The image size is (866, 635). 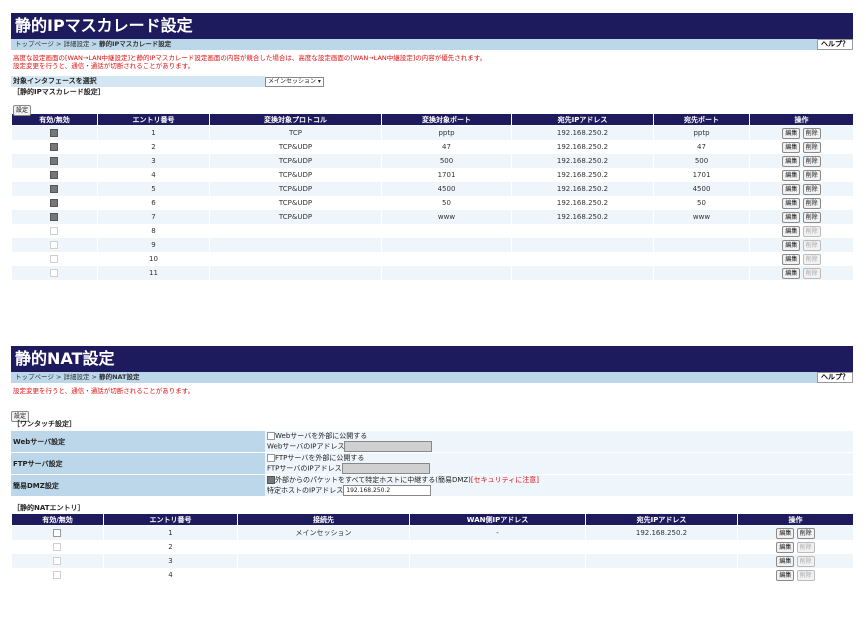 I want to click on cell-port: 47, so click(x=446, y=147).